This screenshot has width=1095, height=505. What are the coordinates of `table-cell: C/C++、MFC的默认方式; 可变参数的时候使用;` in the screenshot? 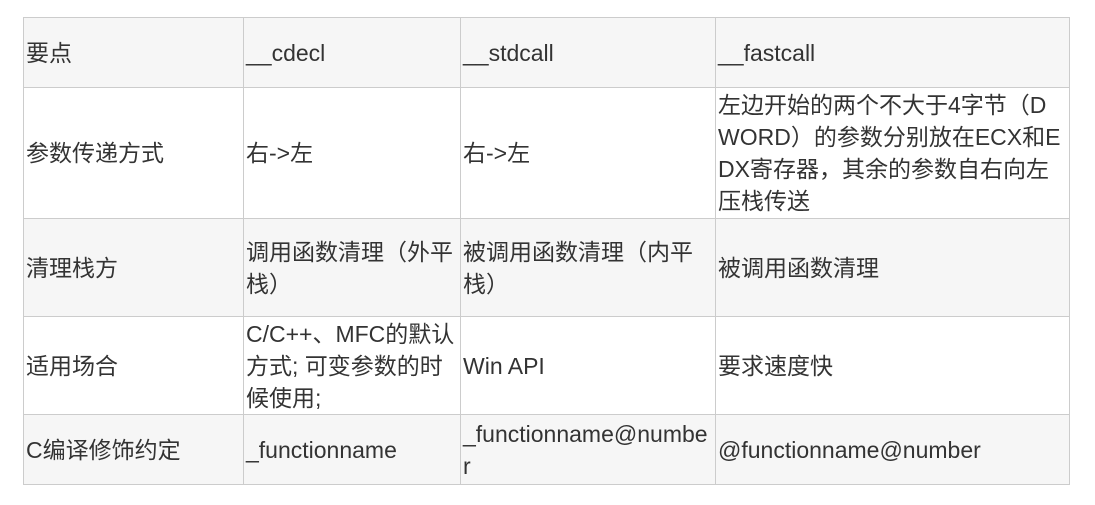 It's located at (352, 365).